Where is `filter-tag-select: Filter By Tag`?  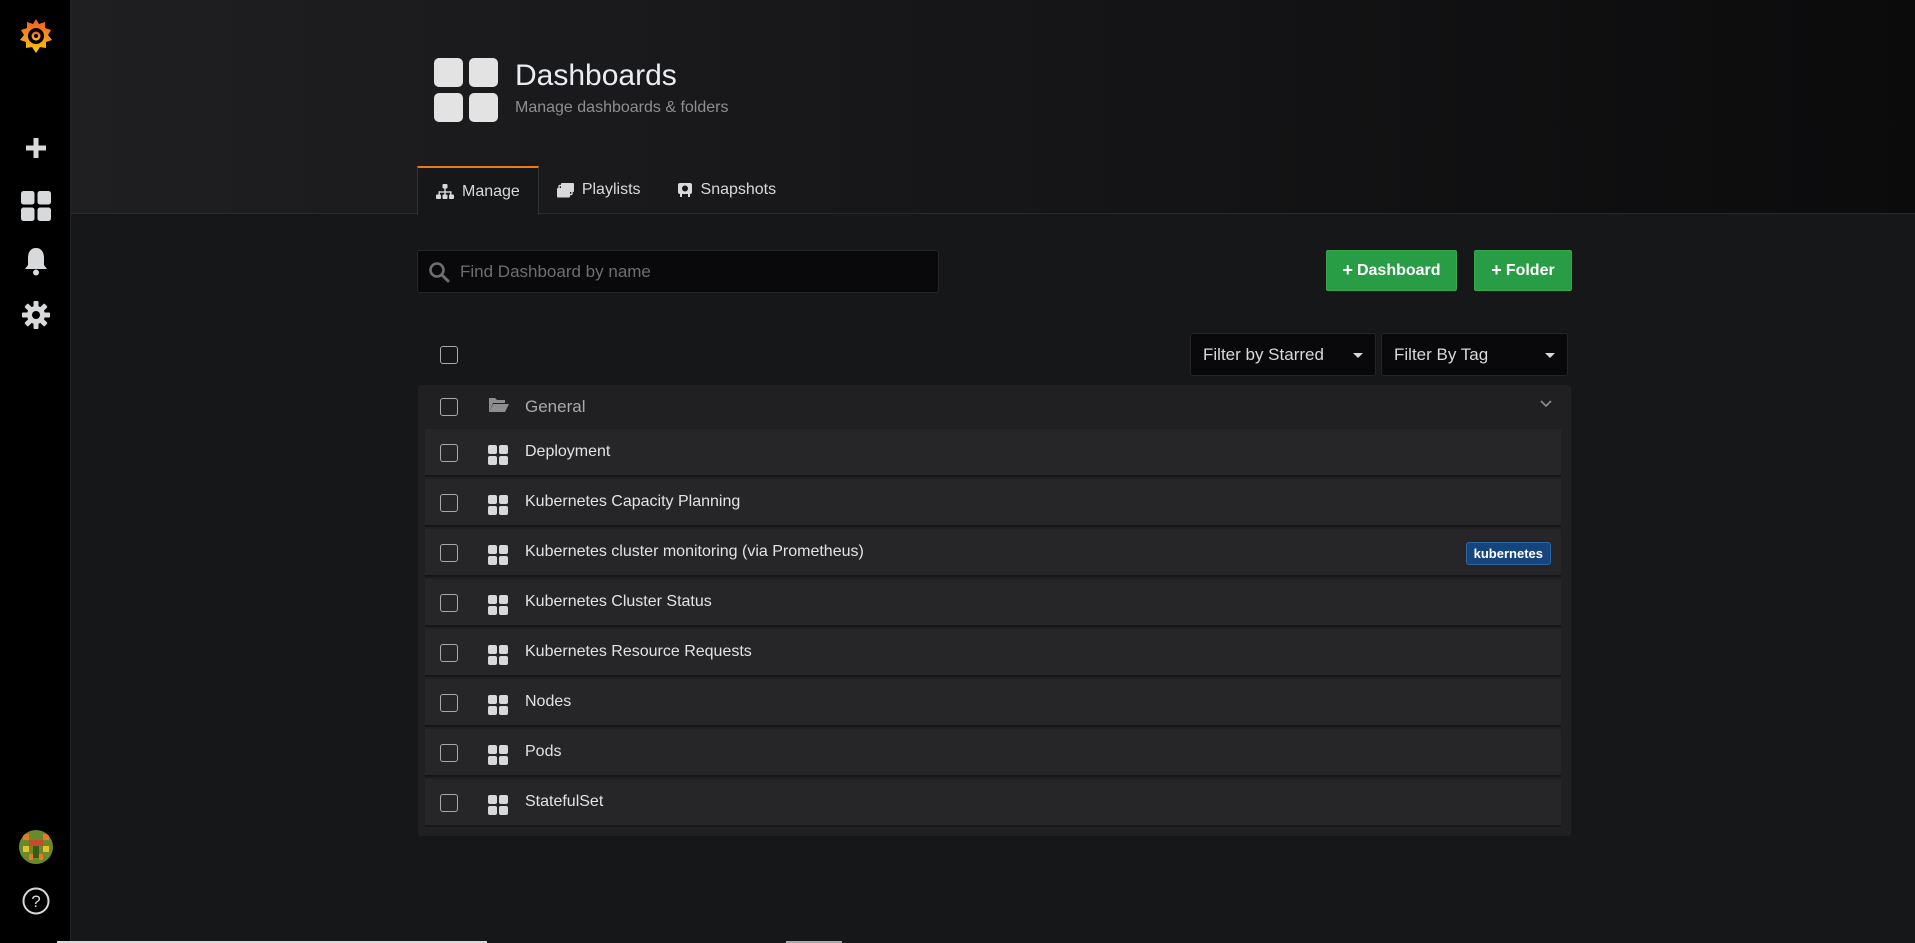
filter-tag-select: Filter By Tag is located at coordinates (1474, 354).